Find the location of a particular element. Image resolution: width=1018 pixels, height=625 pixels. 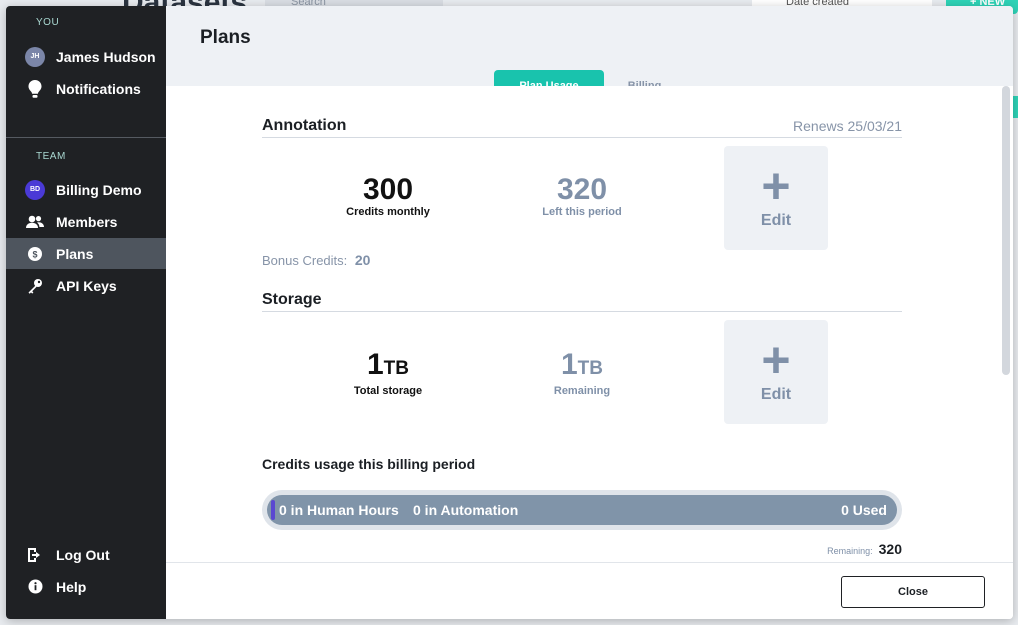

total-storage-stat: 1TB Total storage is located at coordinates (388, 373).